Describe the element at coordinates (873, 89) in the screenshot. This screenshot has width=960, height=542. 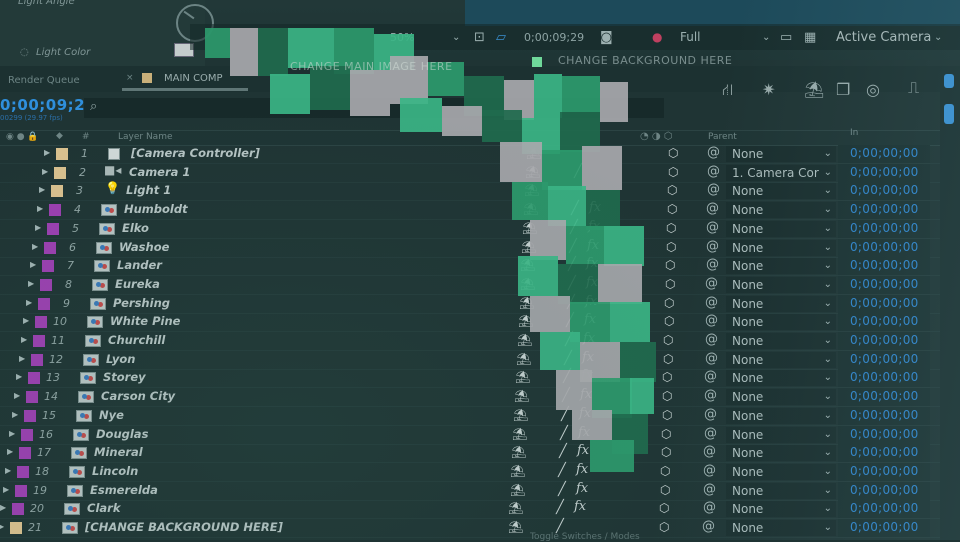
I see `motion-blur-icon: ◎` at that location.